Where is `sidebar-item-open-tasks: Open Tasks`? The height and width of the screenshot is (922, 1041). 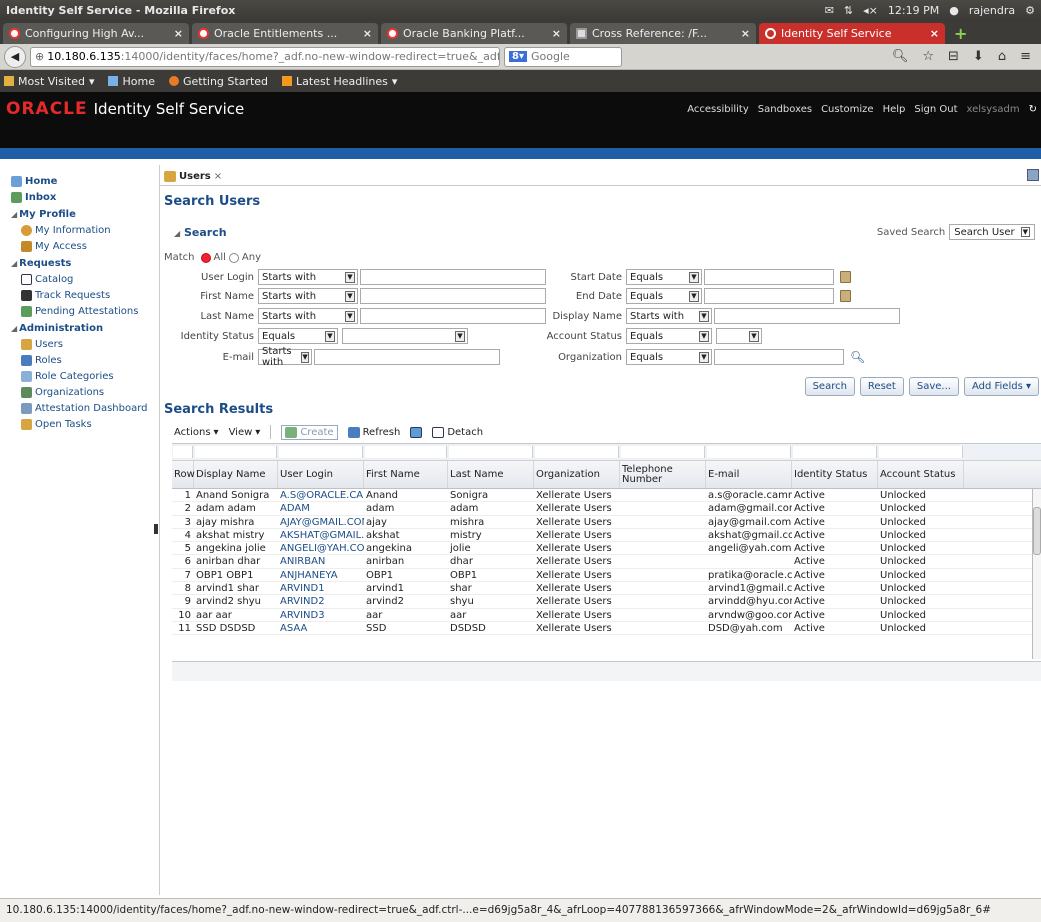
sidebar-item-open-tasks: Open Tasks is located at coordinates (85, 424).